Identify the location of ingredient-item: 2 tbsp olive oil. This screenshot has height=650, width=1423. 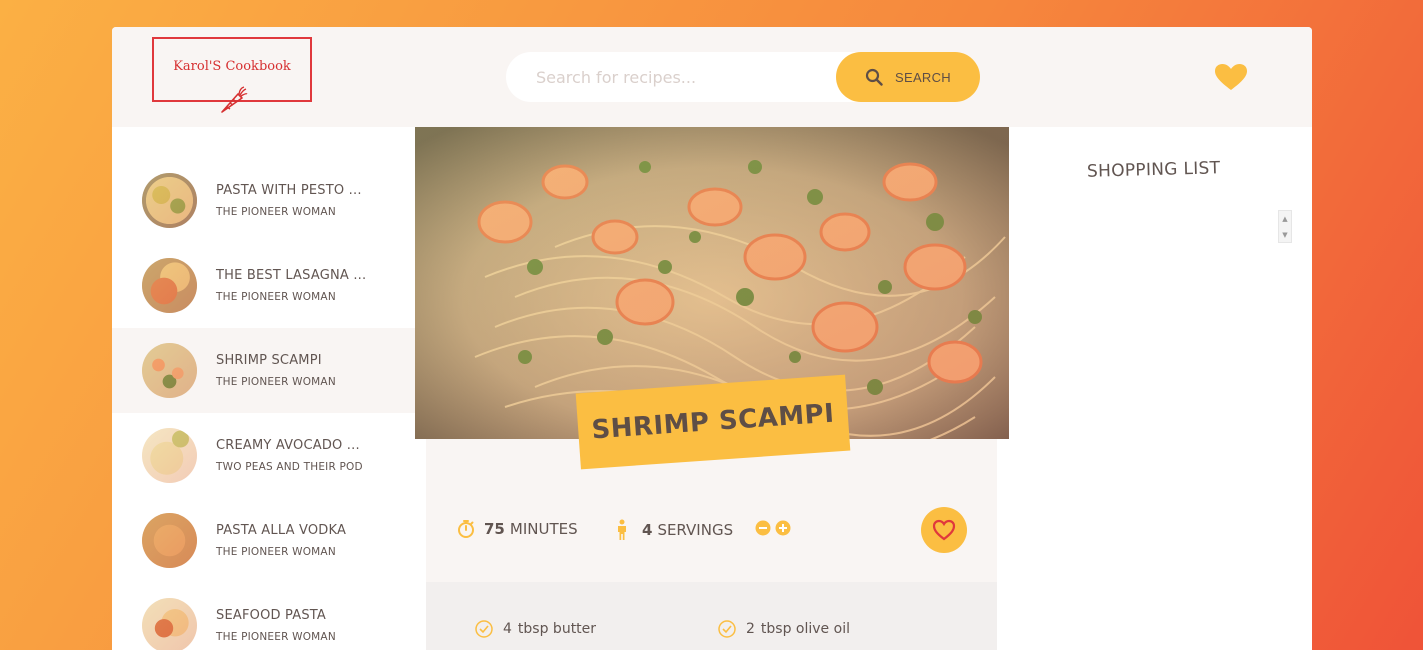
(784, 629).